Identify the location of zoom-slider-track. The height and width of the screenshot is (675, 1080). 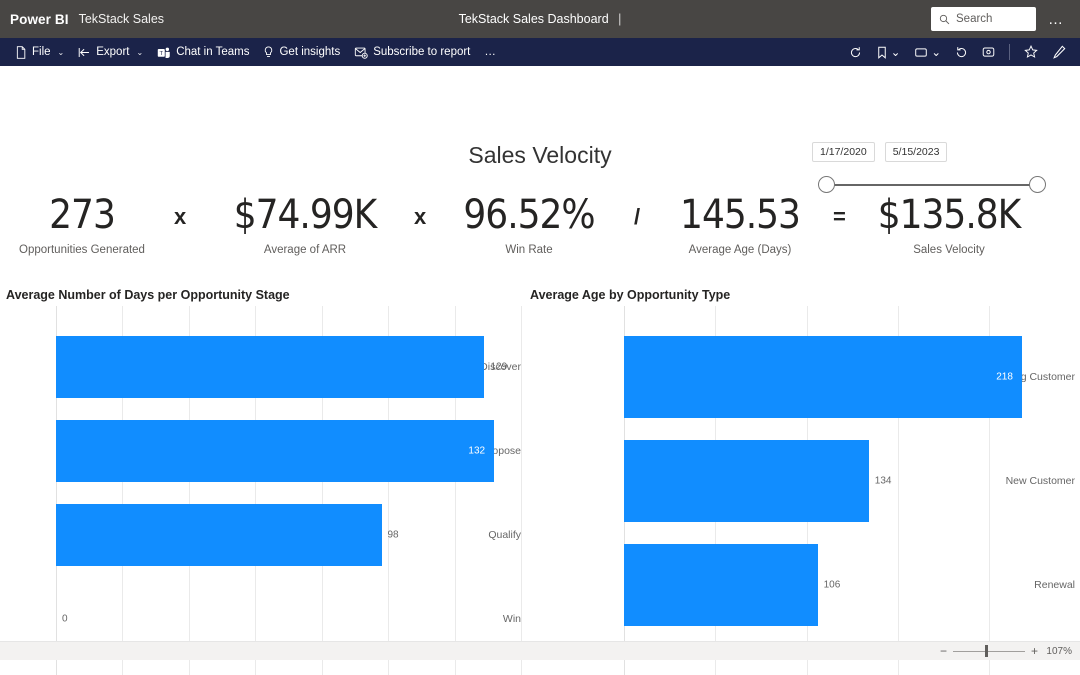
(988, 651).